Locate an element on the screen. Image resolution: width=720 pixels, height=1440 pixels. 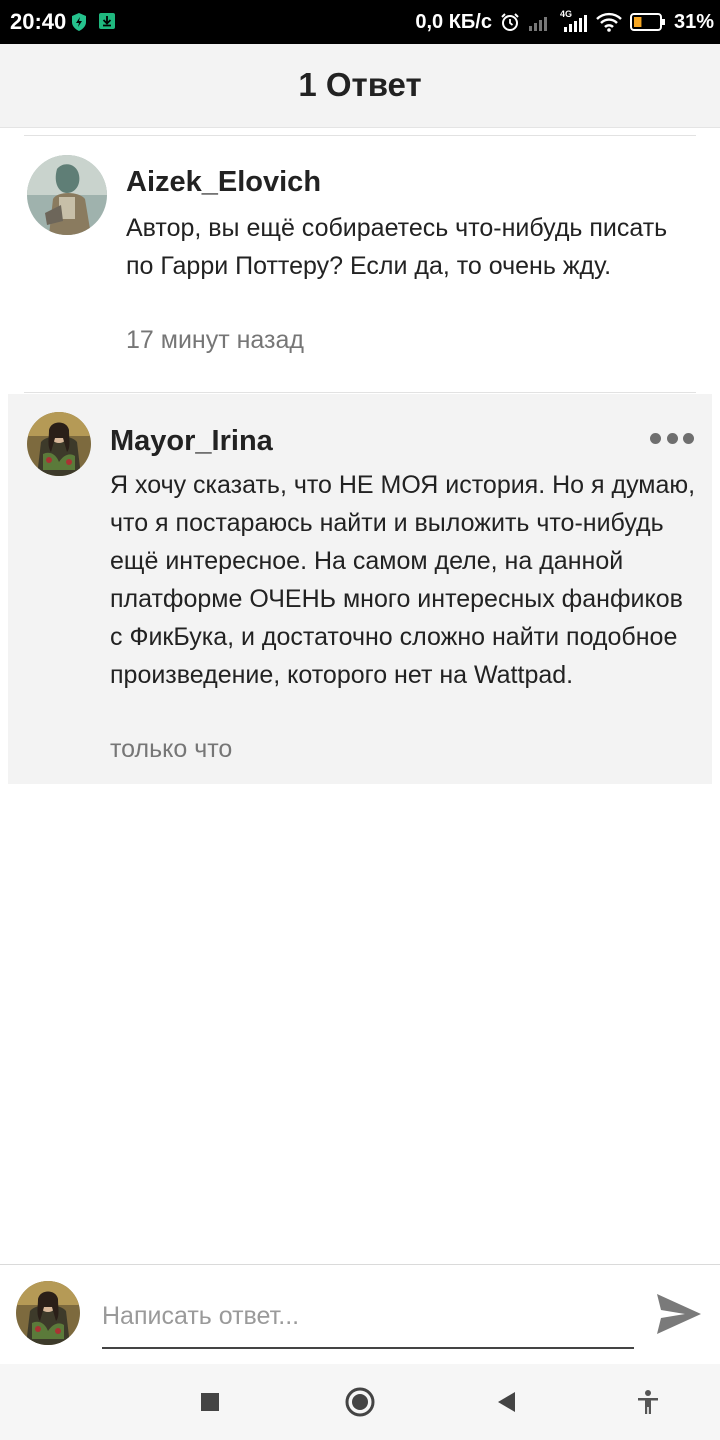
comment-timestamp: 17 минут назад is located at coordinates (215, 340).